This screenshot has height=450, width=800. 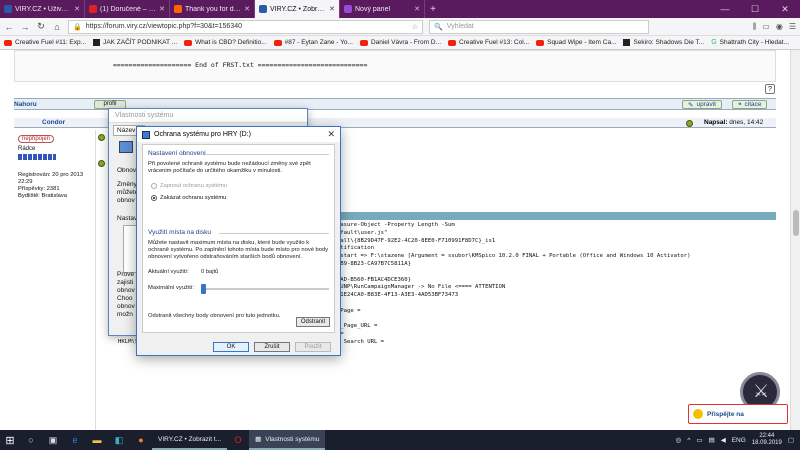 What do you see at coordinates (57, 27) in the screenshot?
I see `home-icon: ⌂` at bounding box center [57, 27].